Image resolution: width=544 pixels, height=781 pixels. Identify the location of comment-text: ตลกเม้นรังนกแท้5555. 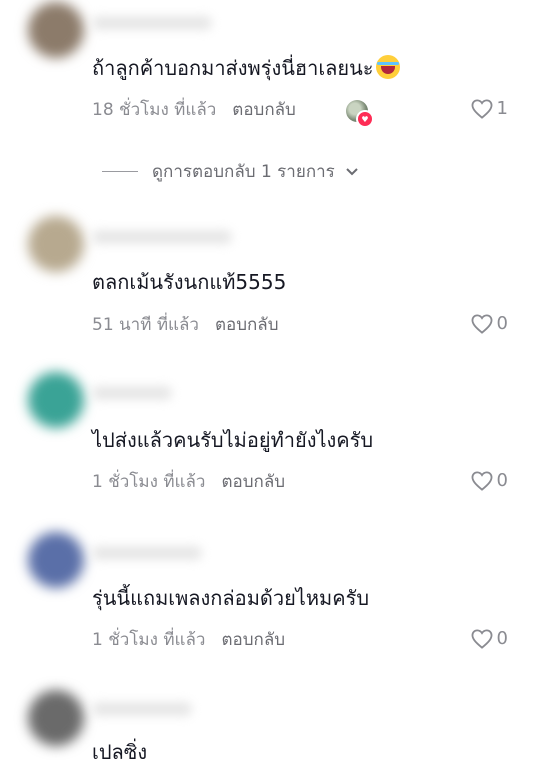
(189, 282).